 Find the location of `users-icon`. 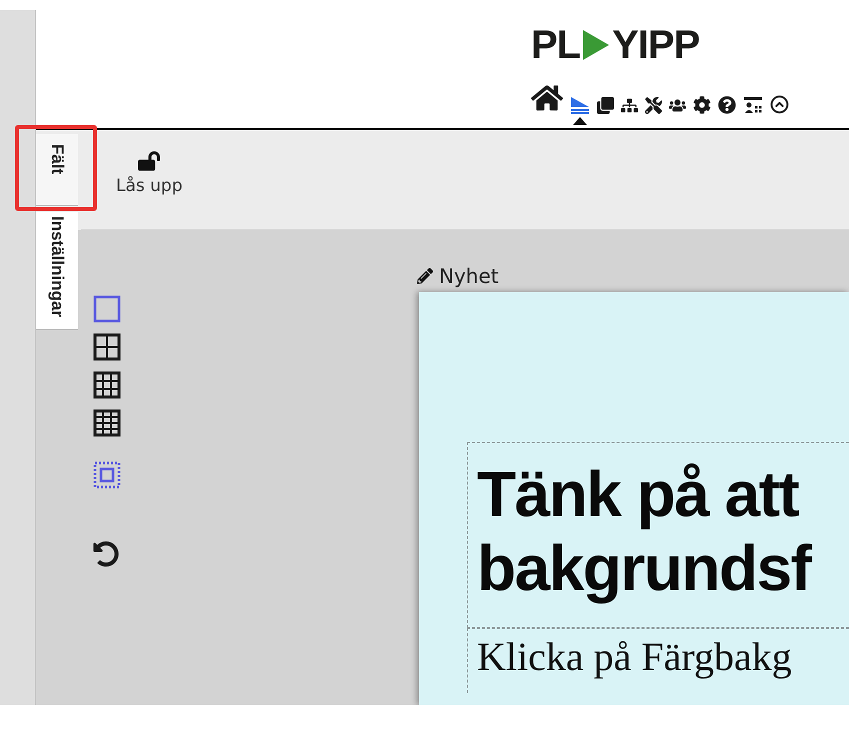

users-icon is located at coordinates (677, 105).